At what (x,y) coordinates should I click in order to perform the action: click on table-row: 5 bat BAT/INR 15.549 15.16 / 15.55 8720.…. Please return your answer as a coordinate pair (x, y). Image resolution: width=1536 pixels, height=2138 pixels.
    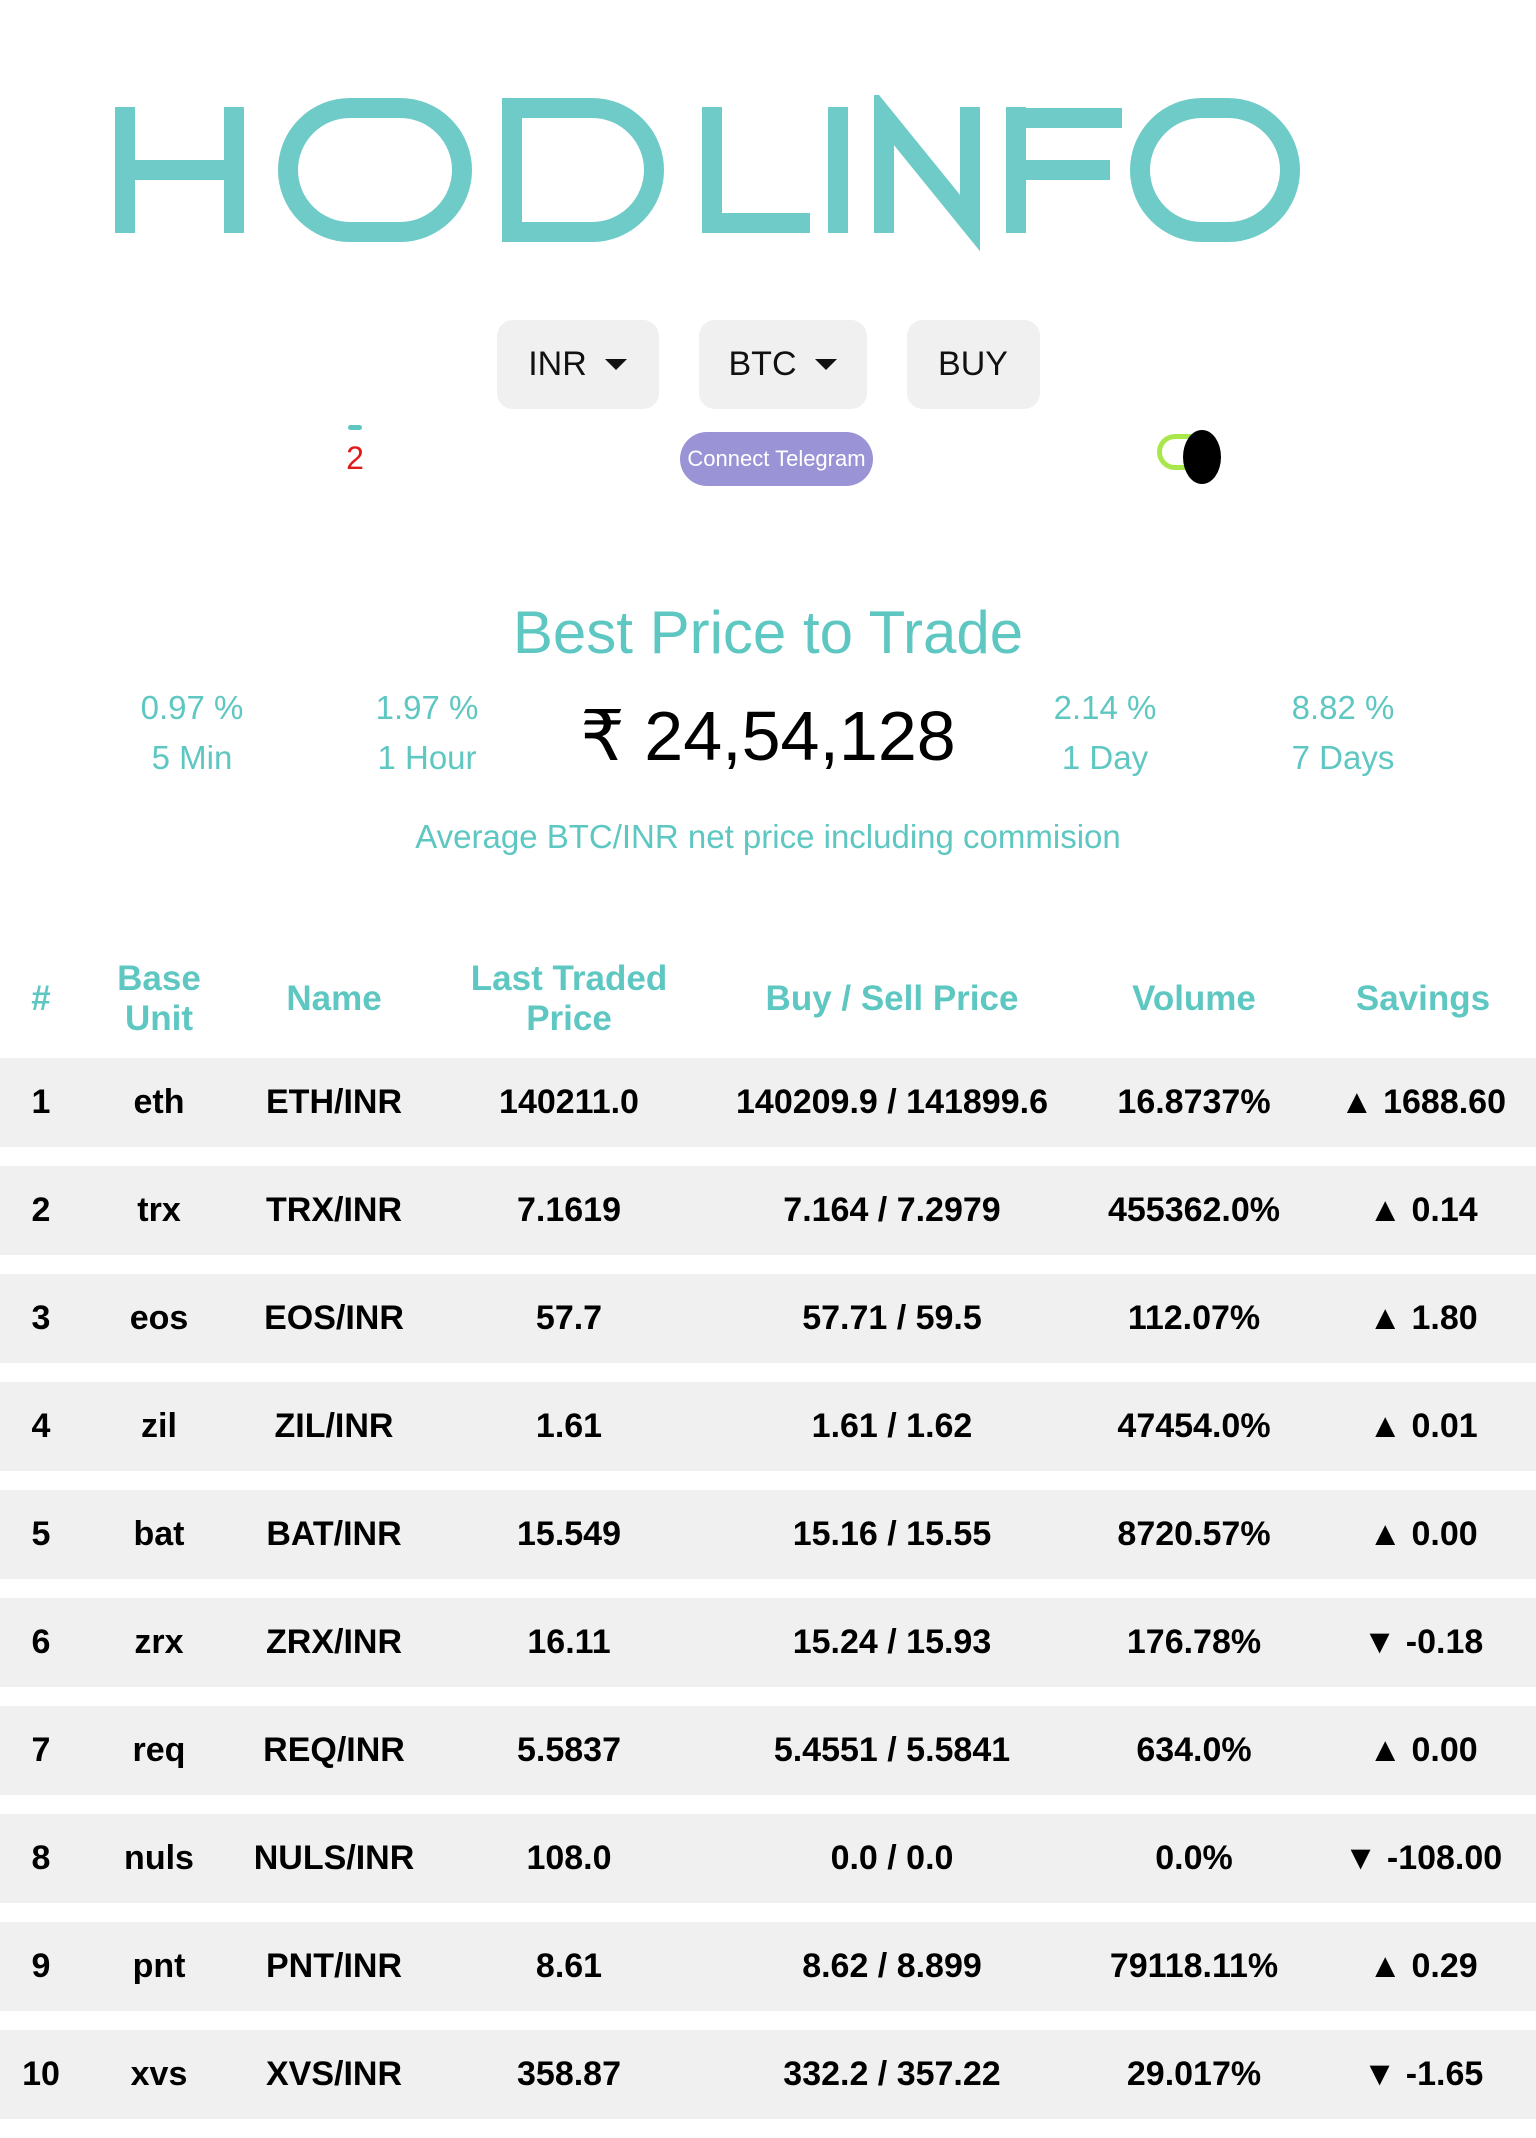
    Looking at the image, I should click on (768, 1534).